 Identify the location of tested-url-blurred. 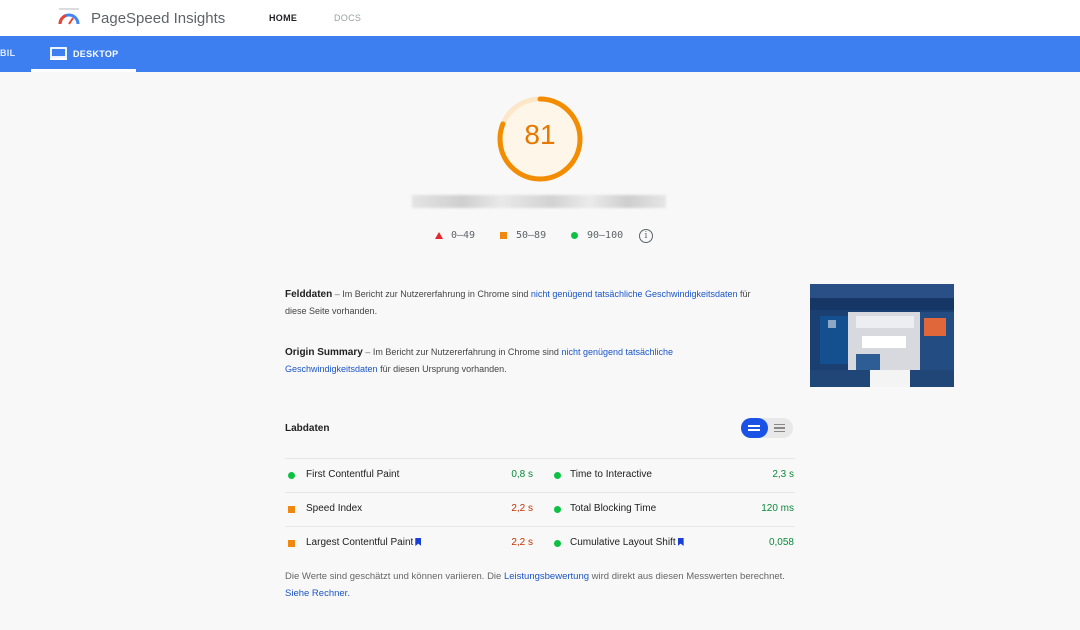
(539, 201).